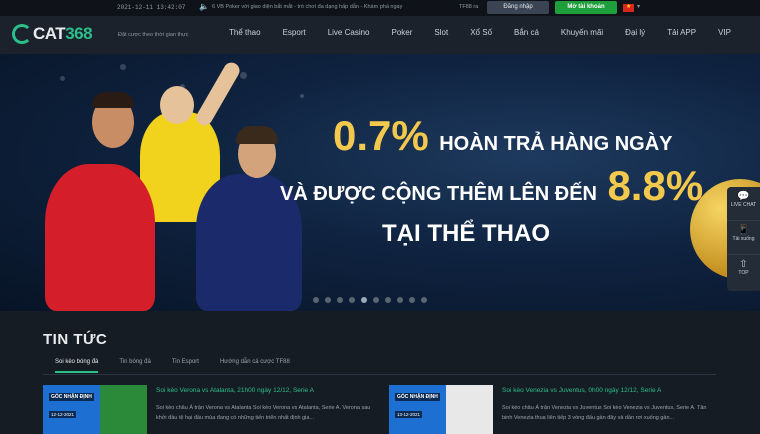 Image resolution: width=760 pixels, height=434 pixels. What do you see at coordinates (381, 135) in the screenshot?
I see `promo-percent-daily: 0.7%` at bounding box center [381, 135].